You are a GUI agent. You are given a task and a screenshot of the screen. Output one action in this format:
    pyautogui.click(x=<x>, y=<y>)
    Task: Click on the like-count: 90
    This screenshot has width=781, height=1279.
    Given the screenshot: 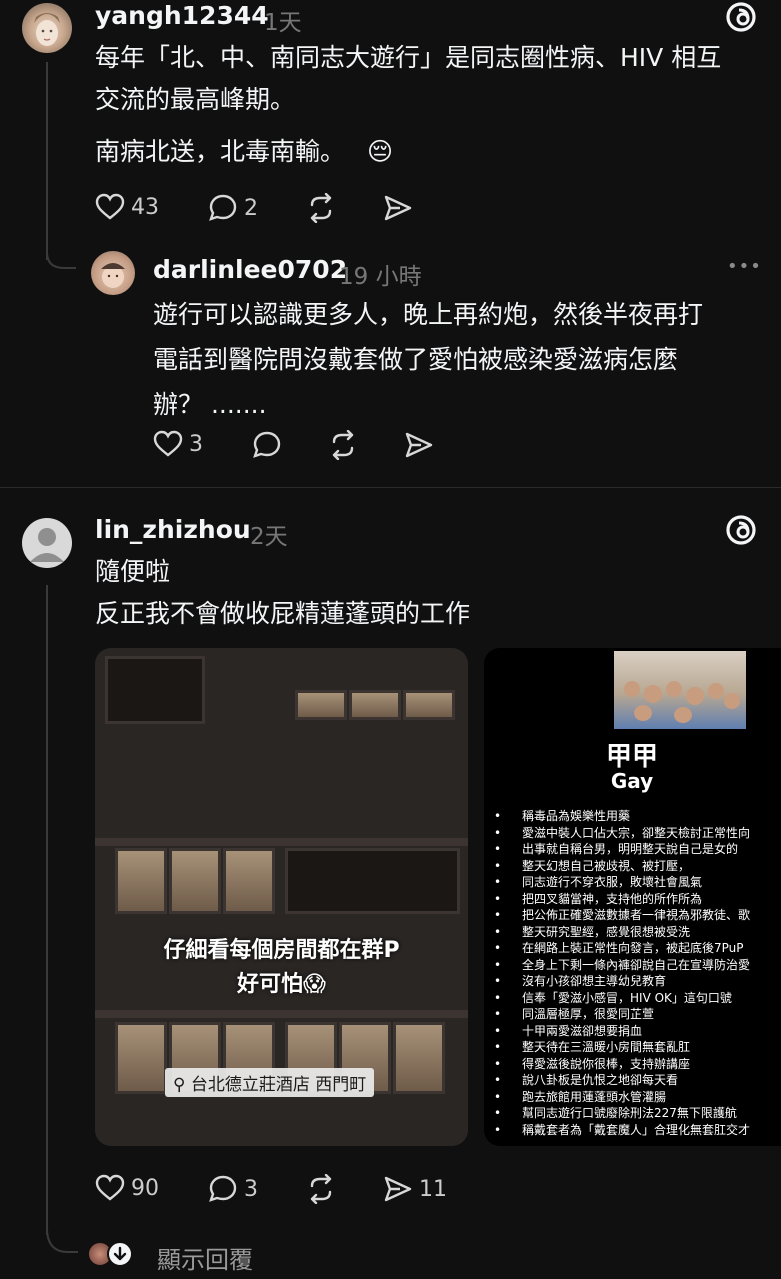 What is the action you would take?
    pyautogui.click(x=145, y=1188)
    